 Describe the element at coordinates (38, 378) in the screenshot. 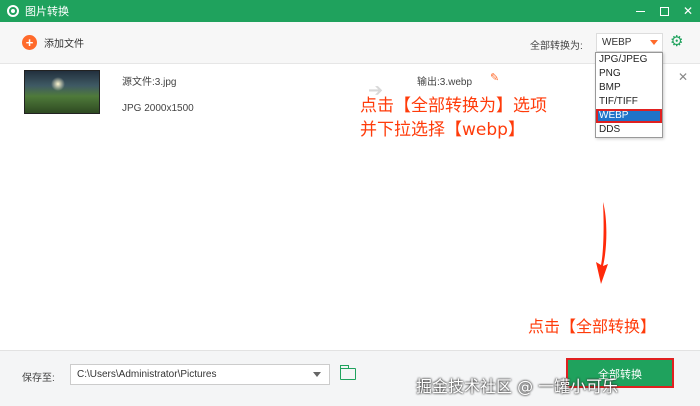

I see `save-to-label: 保存至:` at that location.